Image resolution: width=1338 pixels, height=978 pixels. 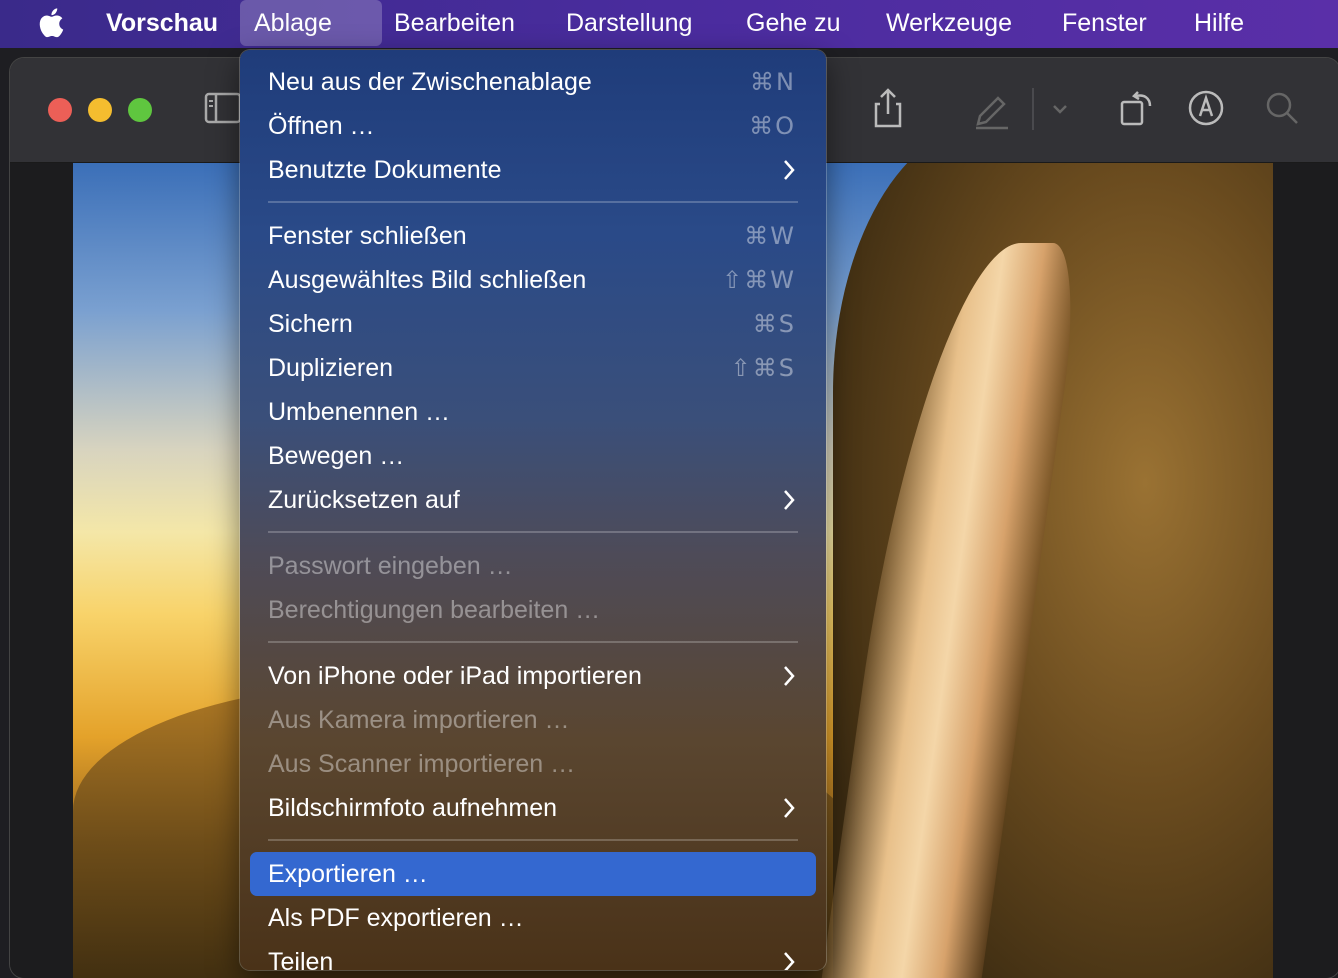 I want to click on menu-item-label: Duplizieren, so click(x=331, y=368).